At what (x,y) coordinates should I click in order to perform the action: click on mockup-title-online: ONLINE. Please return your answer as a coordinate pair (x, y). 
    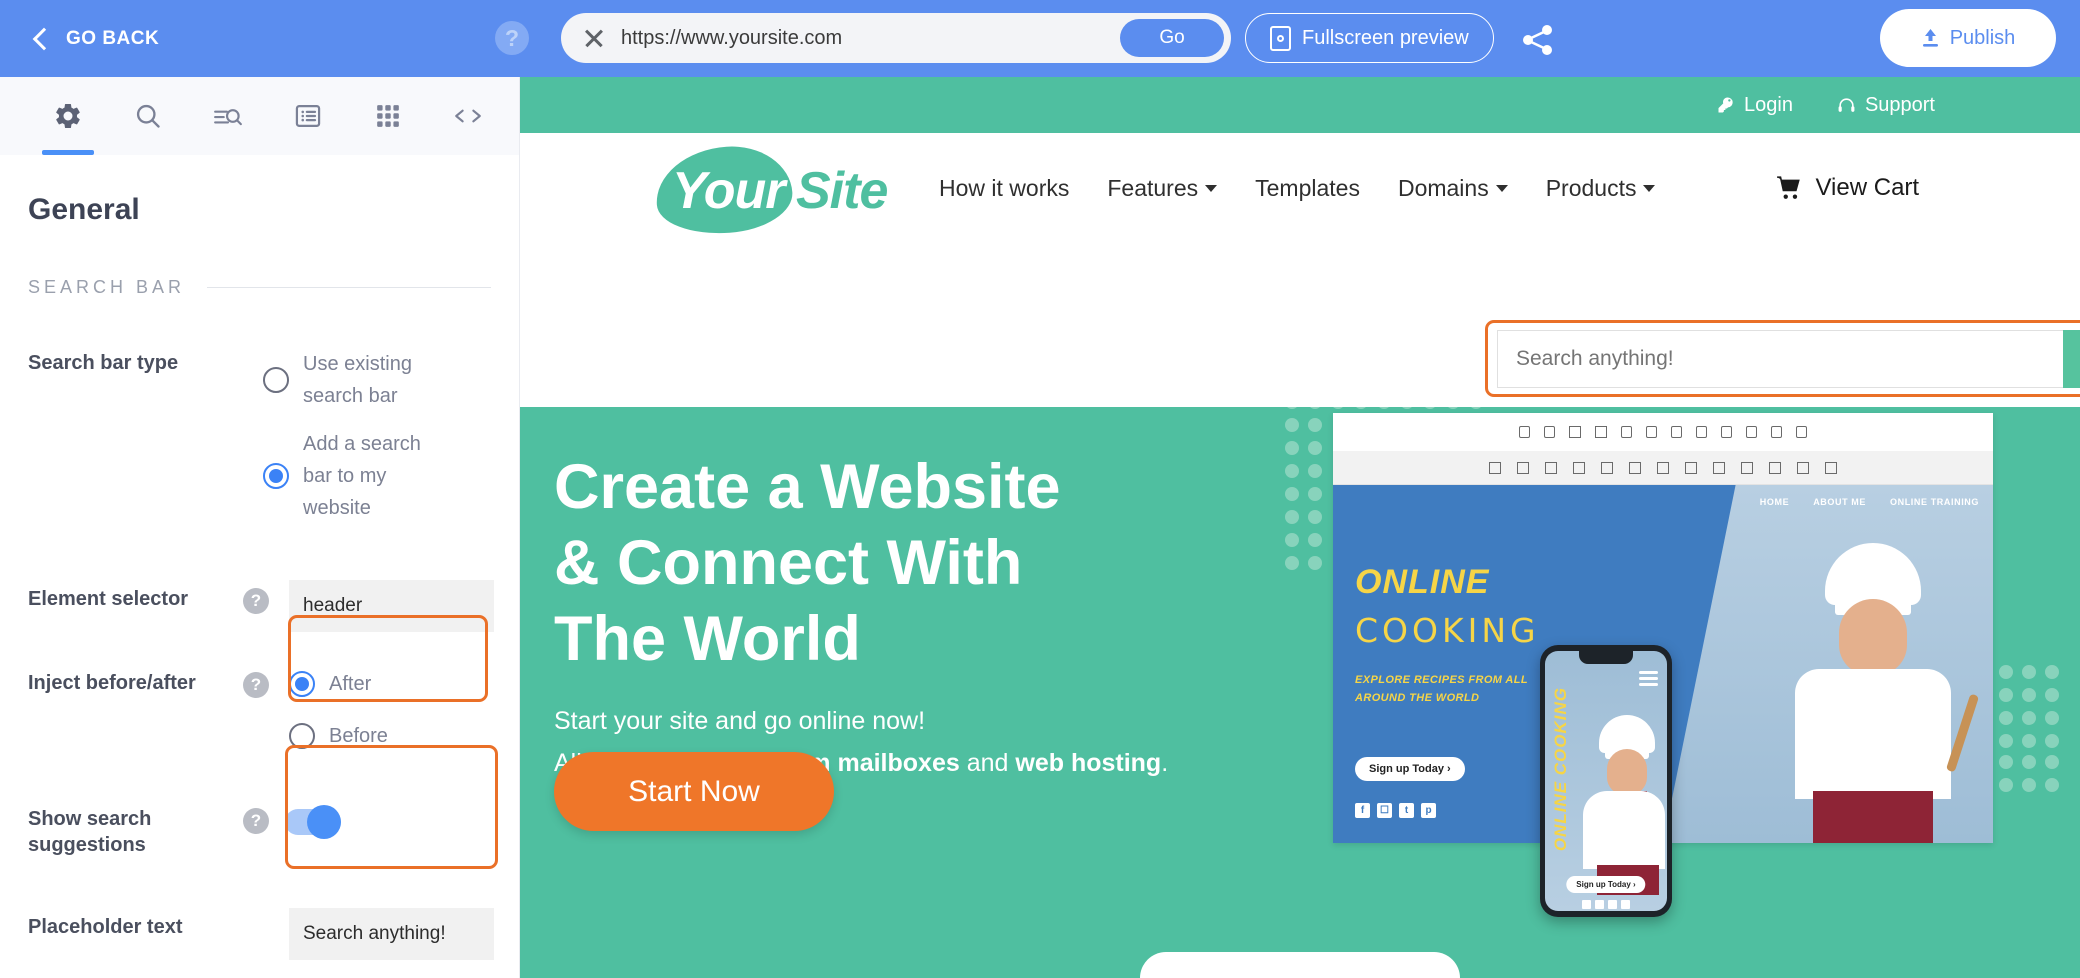
    Looking at the image, I should click on (1422, 582).